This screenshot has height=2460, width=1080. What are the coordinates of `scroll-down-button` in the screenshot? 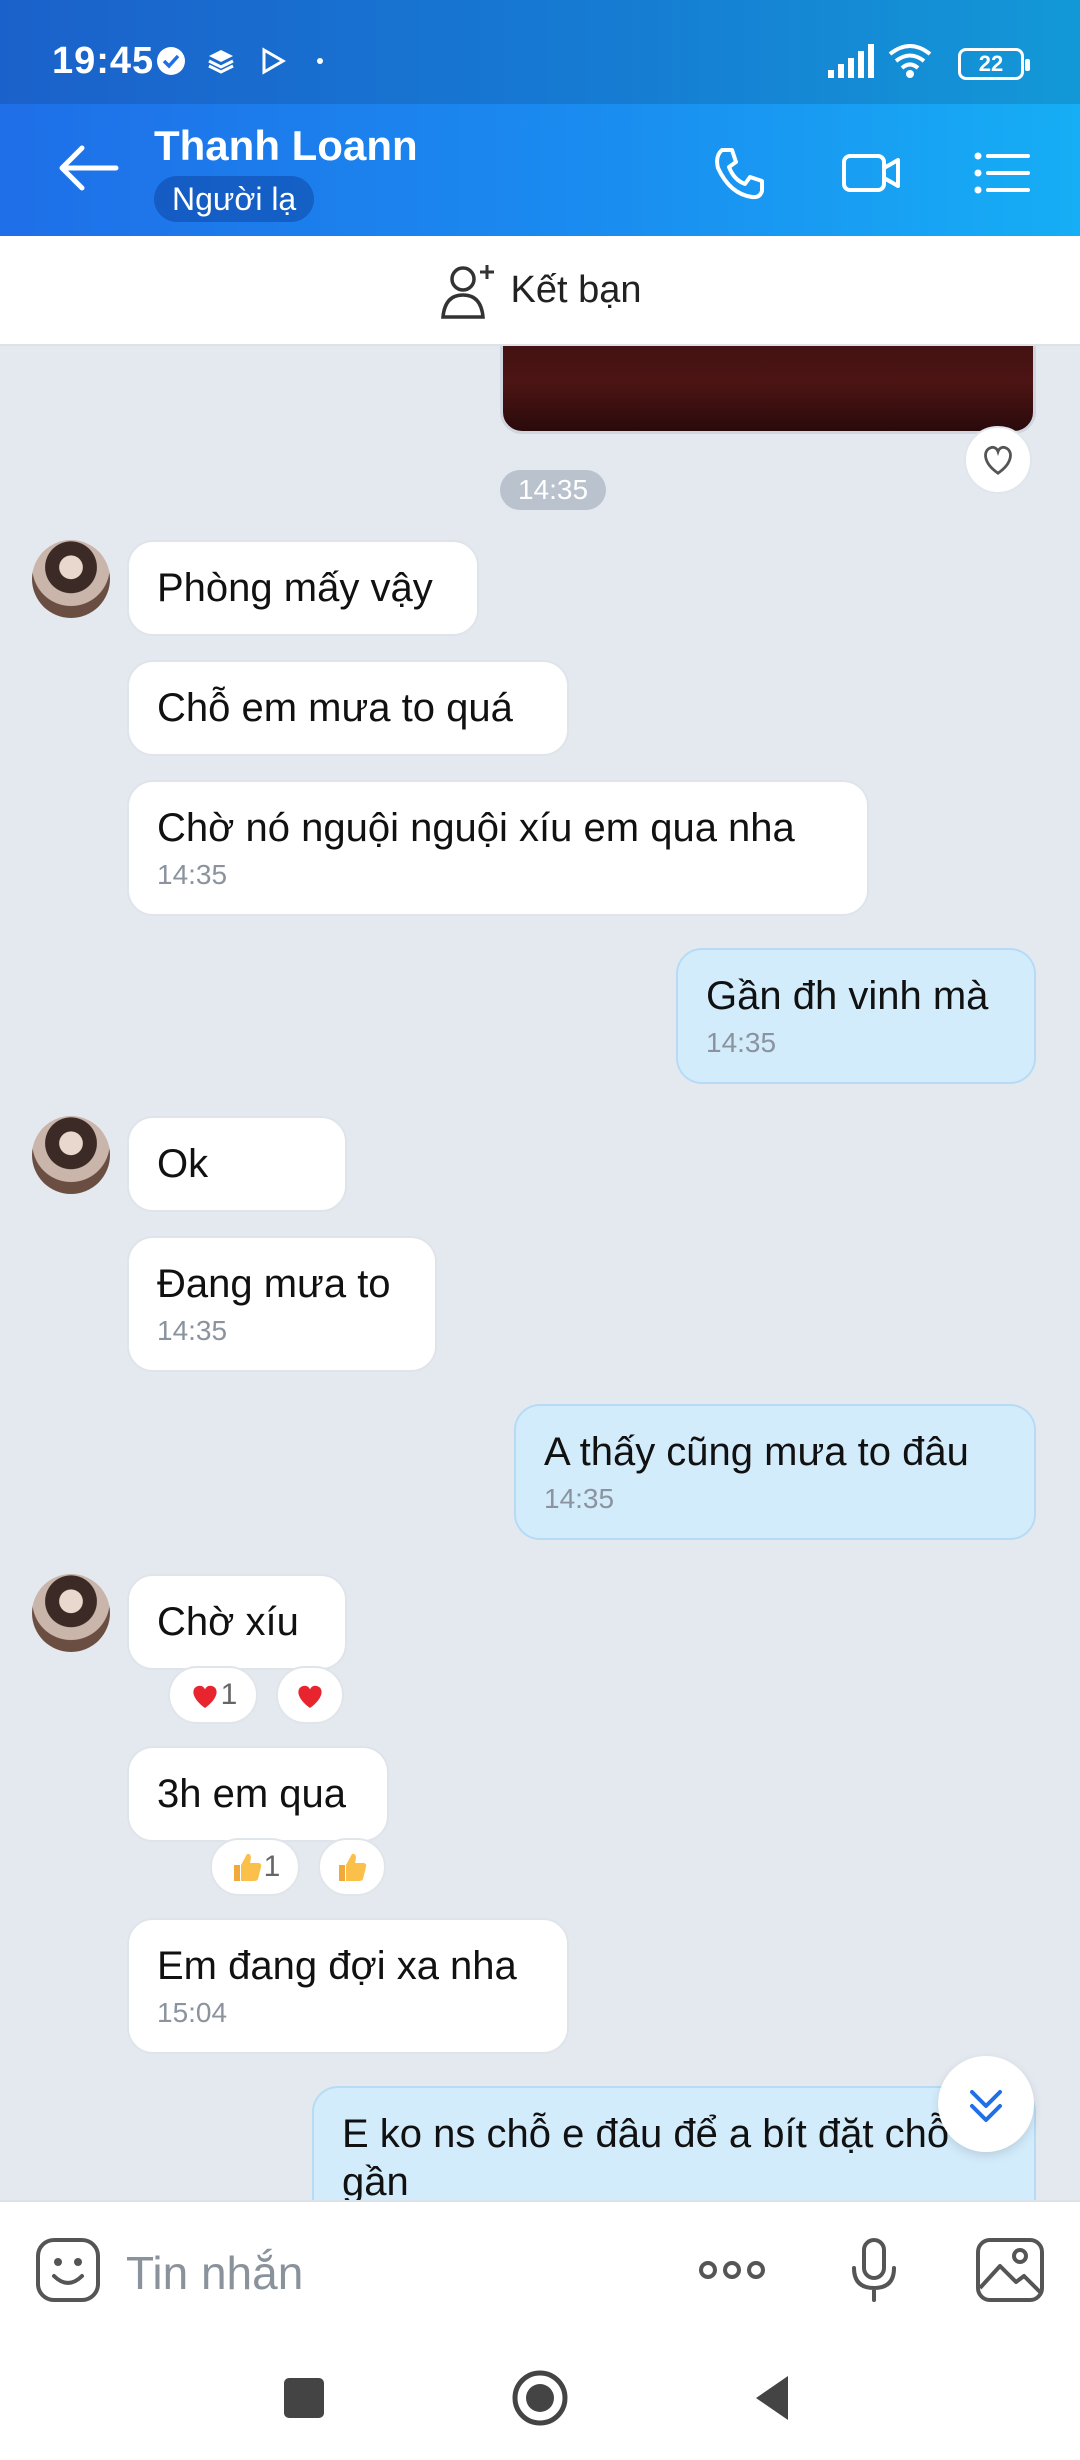 It's located at (986, 2104).